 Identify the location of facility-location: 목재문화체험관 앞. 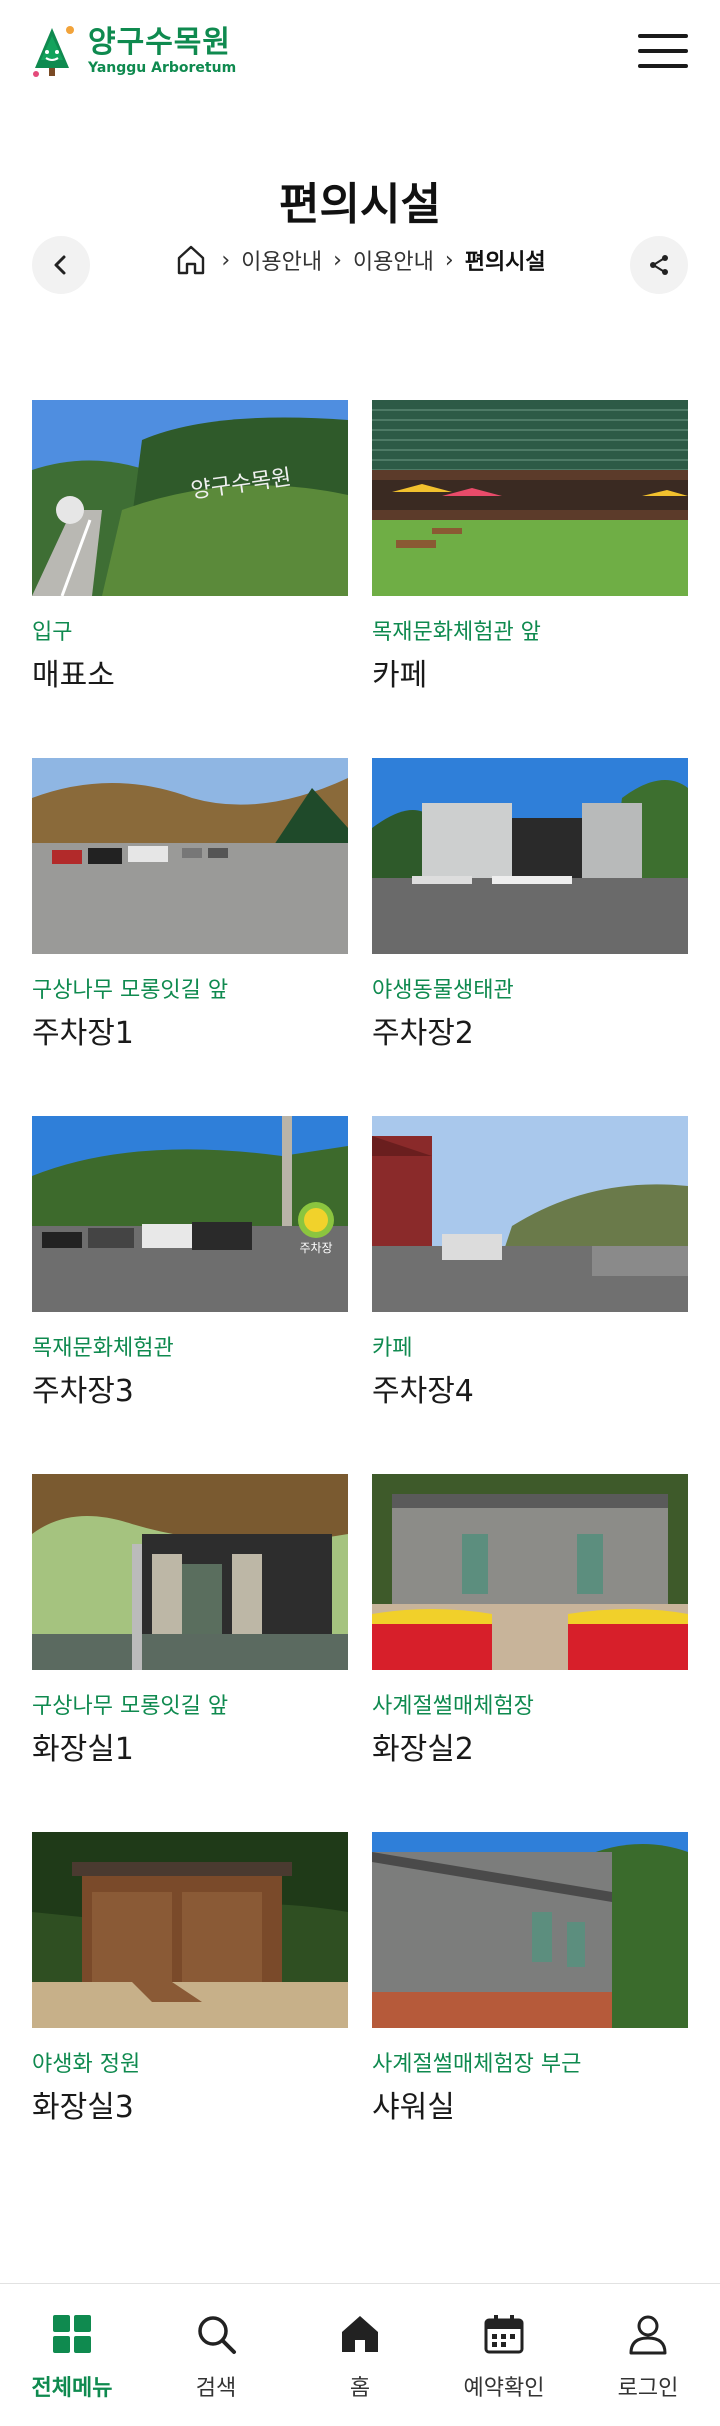
(456, 632).